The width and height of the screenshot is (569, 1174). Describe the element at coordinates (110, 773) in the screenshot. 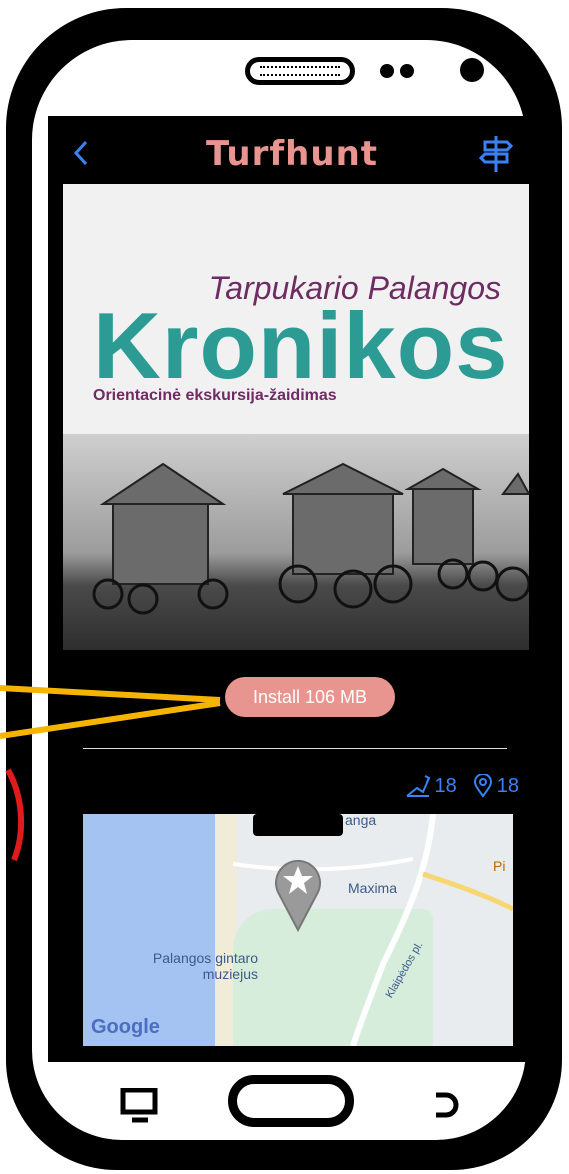

I see `annotation-overlay` at that location.